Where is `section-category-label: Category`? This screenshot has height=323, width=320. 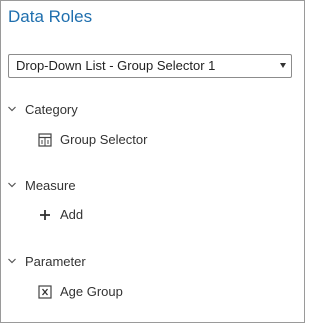
section-category-label: Category is located at coordinates (51, 109).